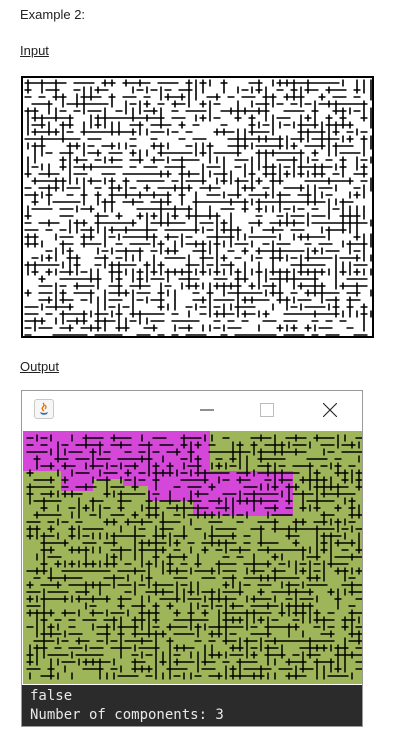 The width and height of the screenshot is (400, 733). I want to click on java-icon, so click(44, 409).